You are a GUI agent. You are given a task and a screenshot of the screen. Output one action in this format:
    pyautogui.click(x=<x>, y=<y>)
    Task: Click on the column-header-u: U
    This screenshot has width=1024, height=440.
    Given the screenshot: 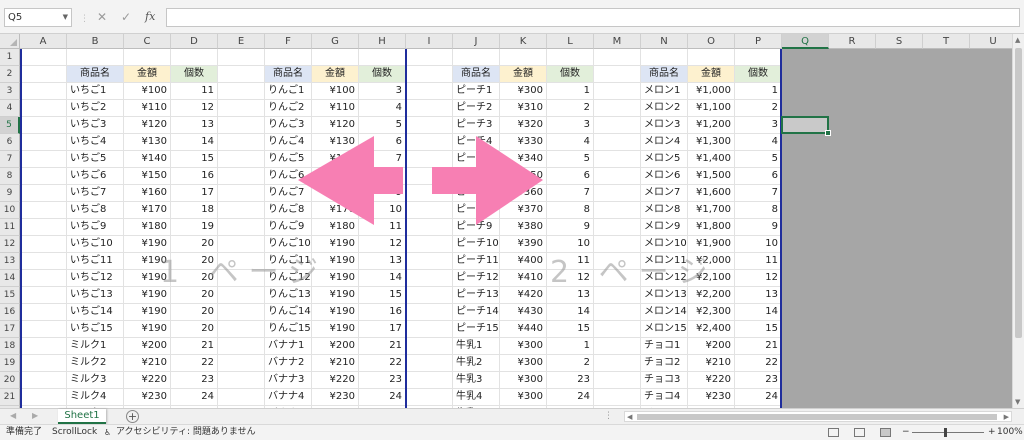 What is the action you would take?
    pyautogui.click(x=991, y=41)
    